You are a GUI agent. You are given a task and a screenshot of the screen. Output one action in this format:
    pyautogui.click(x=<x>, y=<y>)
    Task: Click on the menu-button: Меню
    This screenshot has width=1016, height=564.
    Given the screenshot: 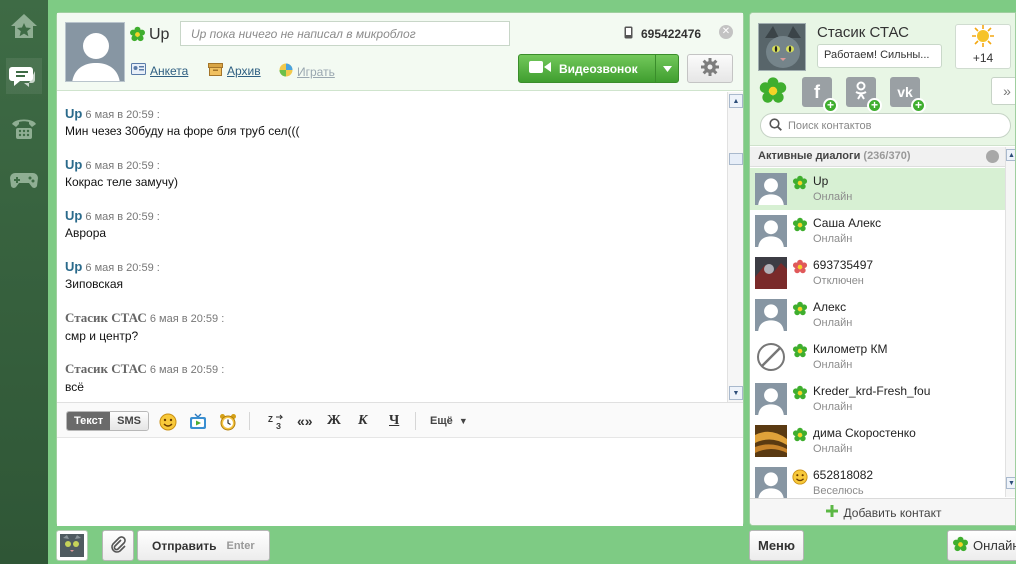 What is the action you would take?
    pyautogui.click(x=776, y=545)
    